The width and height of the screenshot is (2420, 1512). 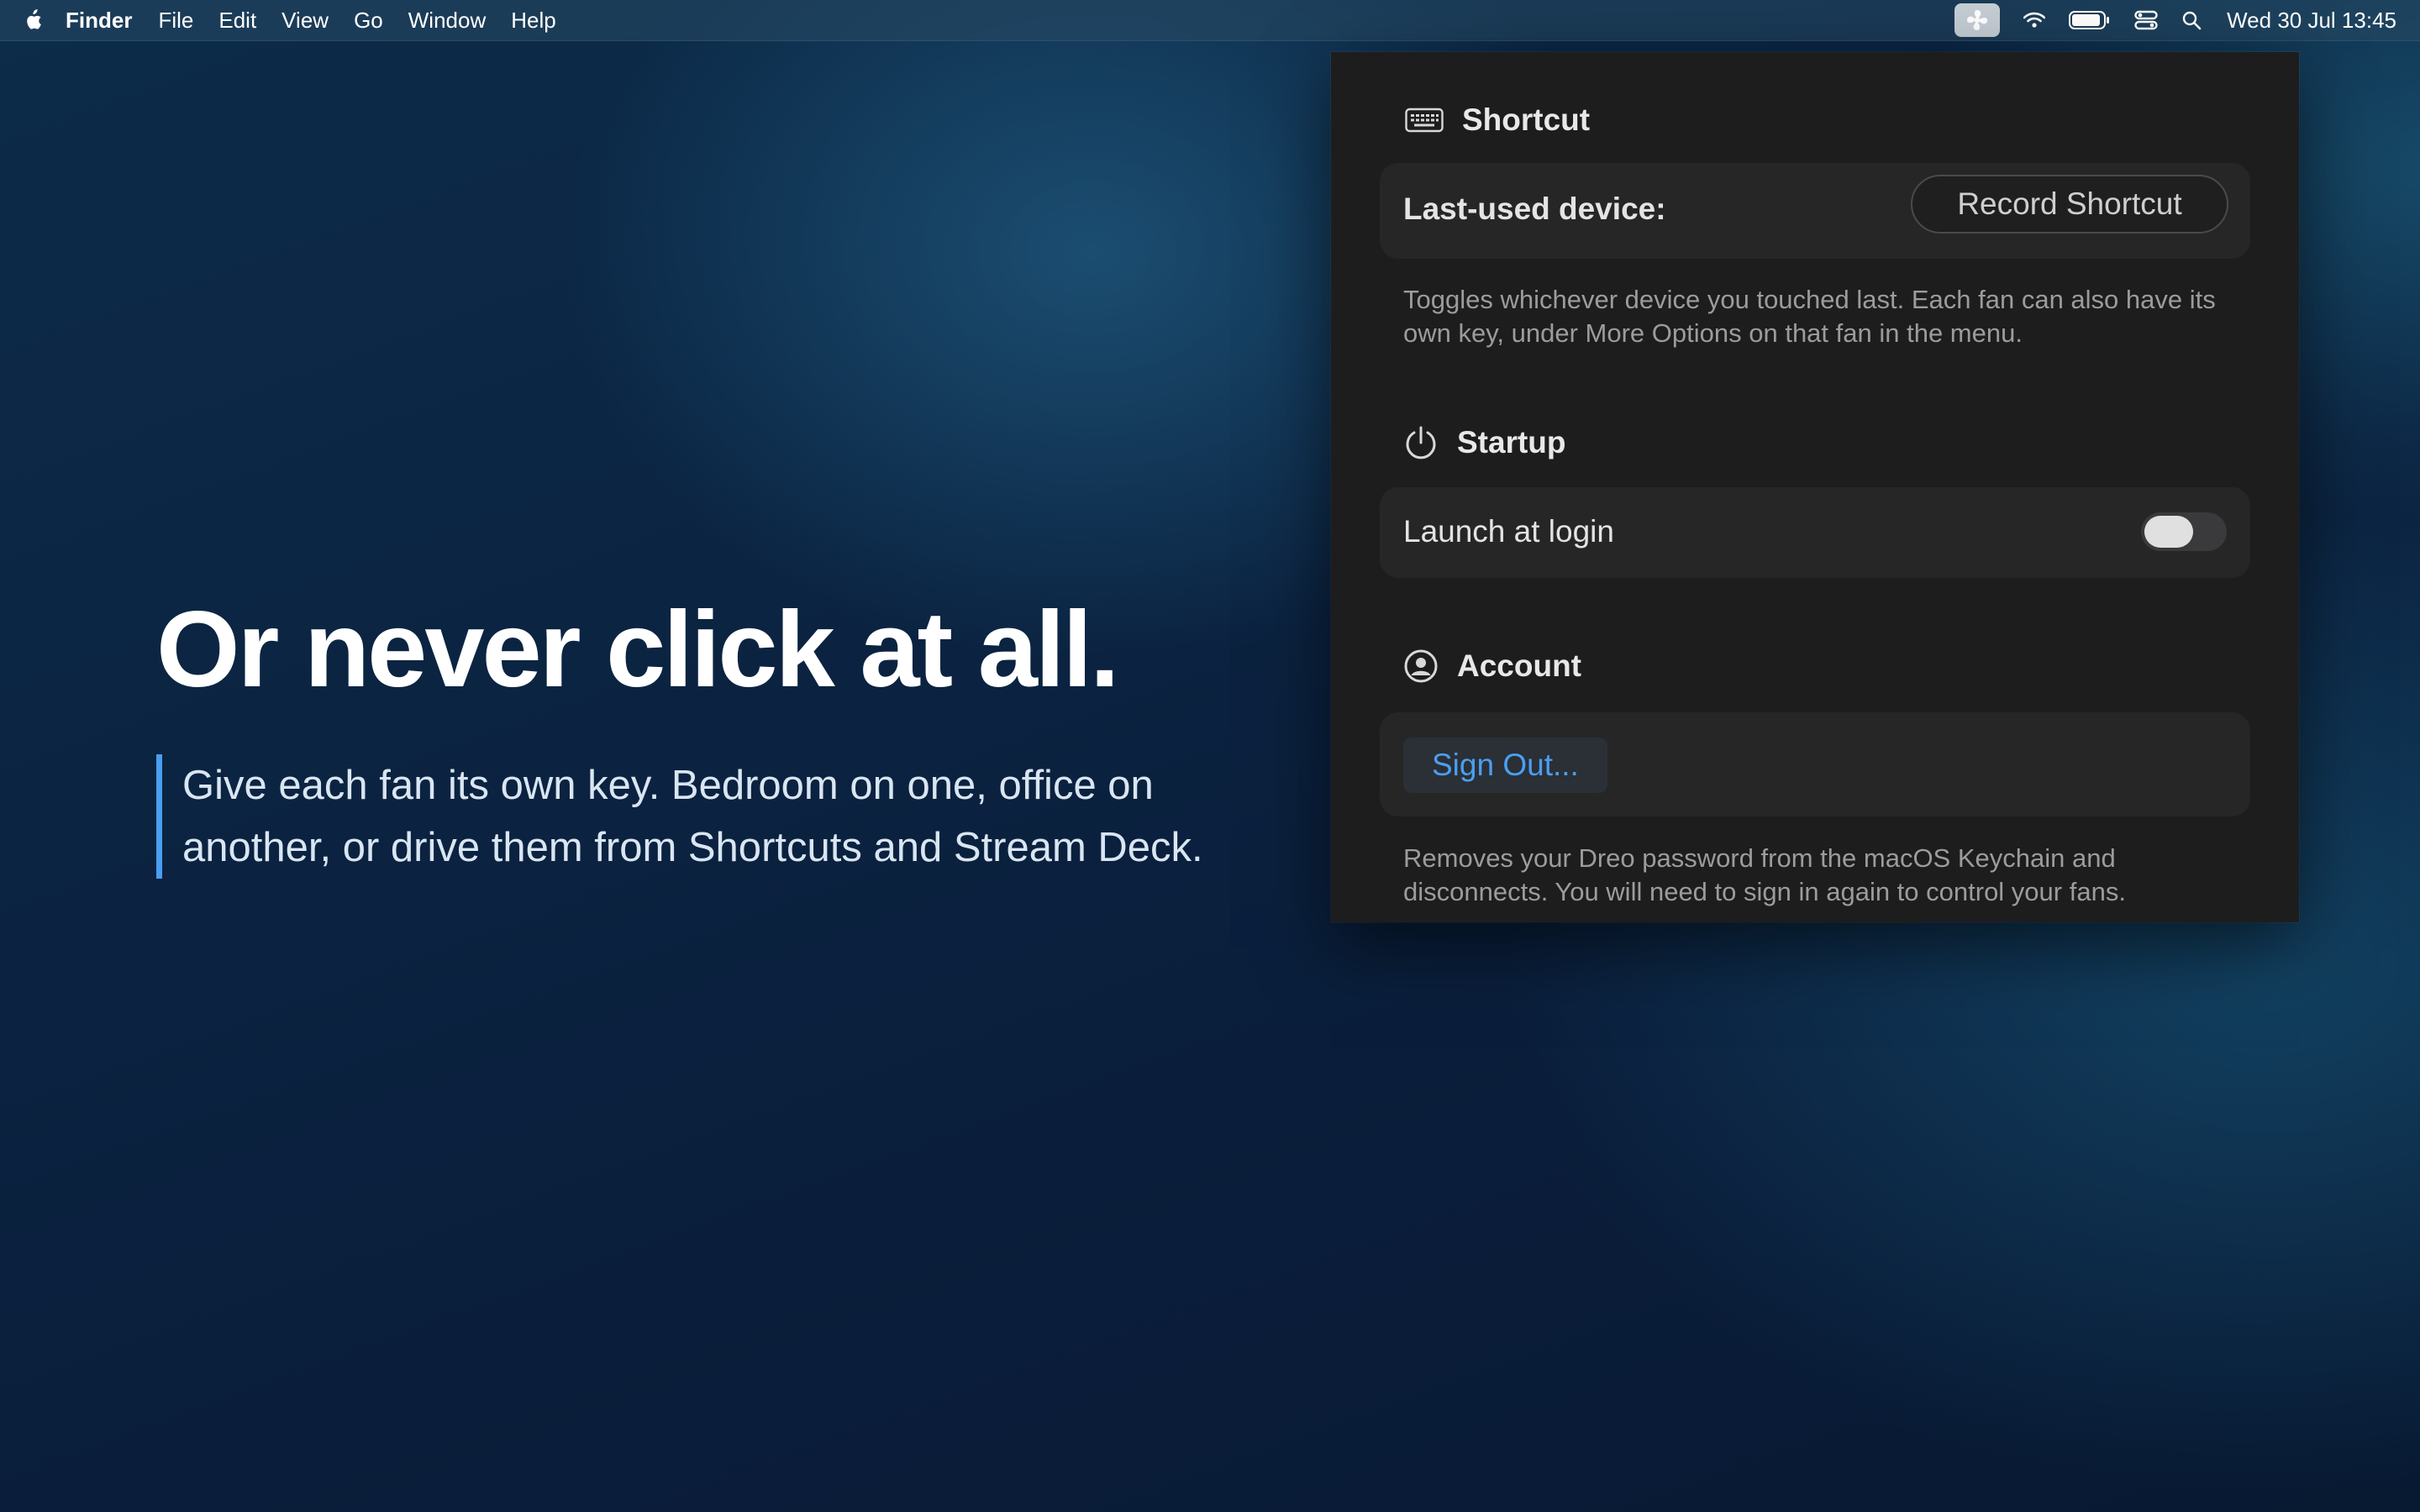 What do you see at coordinates (1519, 665) in the screenshot?
I see `account-section-title: Account` at bounding box center [1519, 665].